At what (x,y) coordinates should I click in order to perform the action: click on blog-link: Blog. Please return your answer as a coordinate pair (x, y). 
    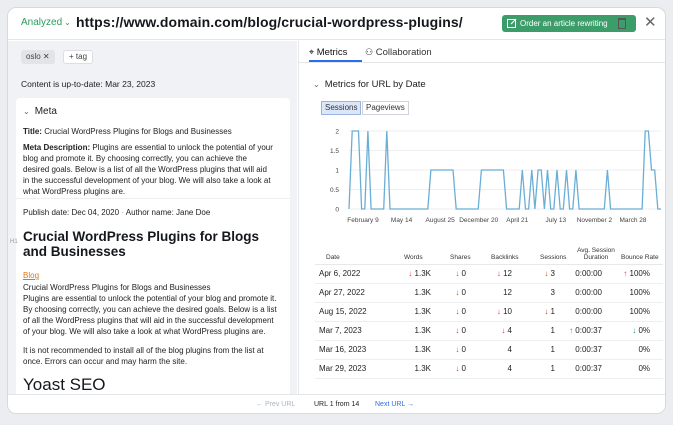
    Looking at the image, I should click on (153, 275).